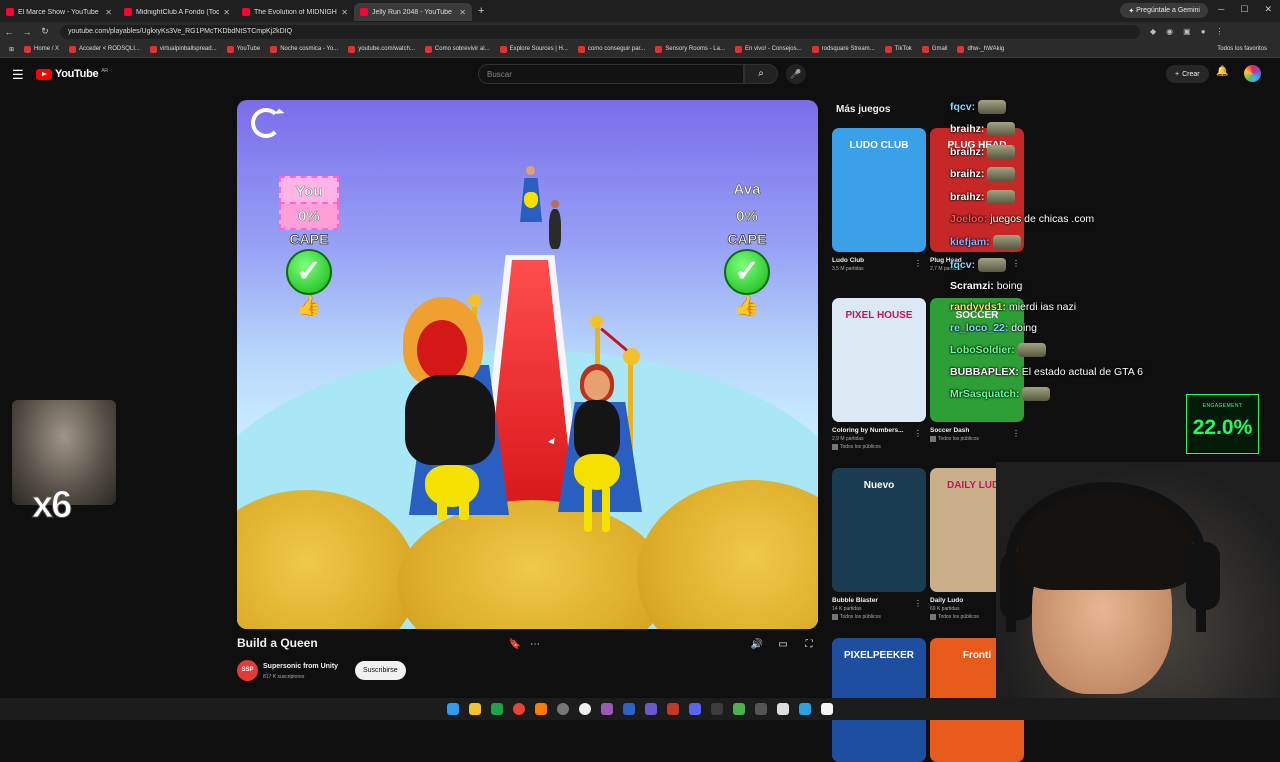 This screenshot has height=762, width=1280. What do you see at coordinates (380, 670) in the screenshot?
I see `subscribe-button: Suscribirse` at bounding box center [380, 670].